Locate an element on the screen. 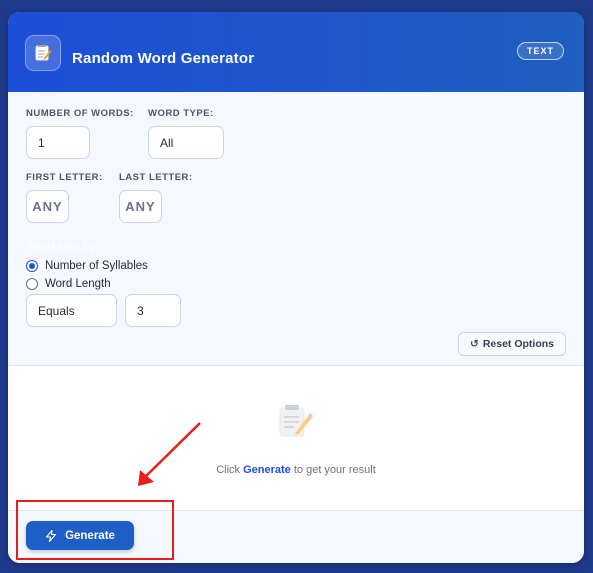  notepad-icon is located at coordinates (43, 53).